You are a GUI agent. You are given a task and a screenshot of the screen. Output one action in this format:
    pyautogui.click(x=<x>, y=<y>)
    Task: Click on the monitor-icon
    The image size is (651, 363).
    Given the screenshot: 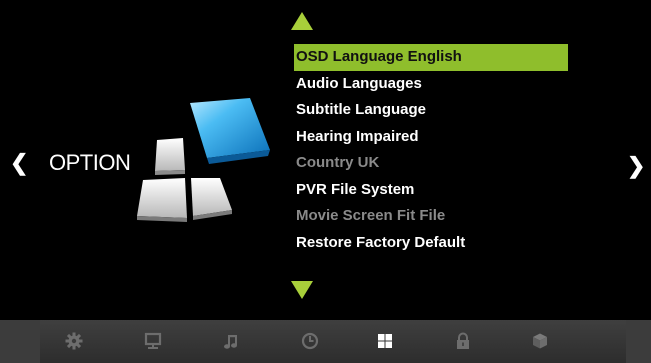 What is the action you would take?
    pyautogui.click(x=153, y=341)
    